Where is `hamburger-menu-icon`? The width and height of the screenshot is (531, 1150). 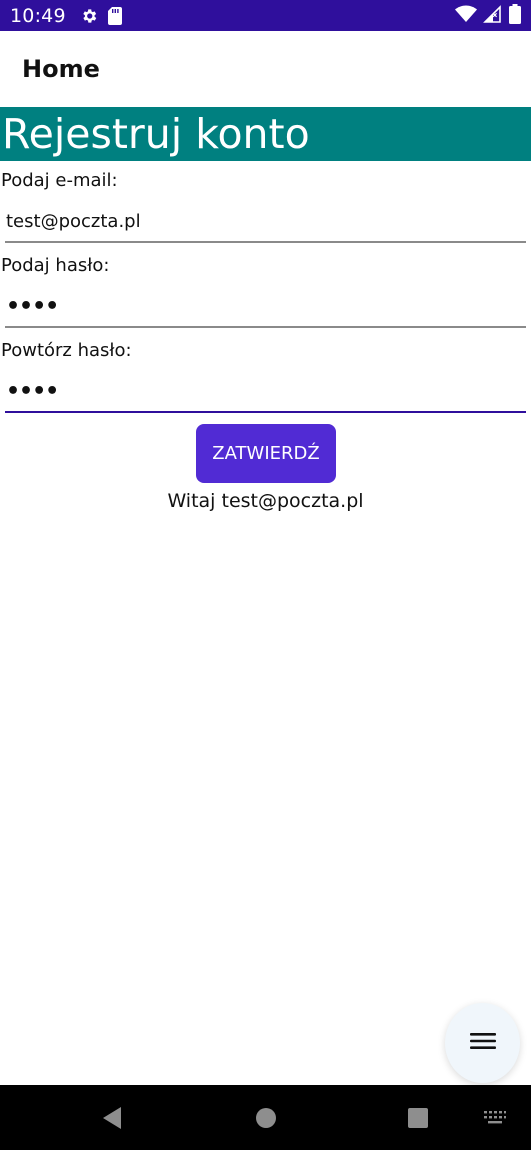
hamburger-menu-icon is located at coordinates (482, 1043).